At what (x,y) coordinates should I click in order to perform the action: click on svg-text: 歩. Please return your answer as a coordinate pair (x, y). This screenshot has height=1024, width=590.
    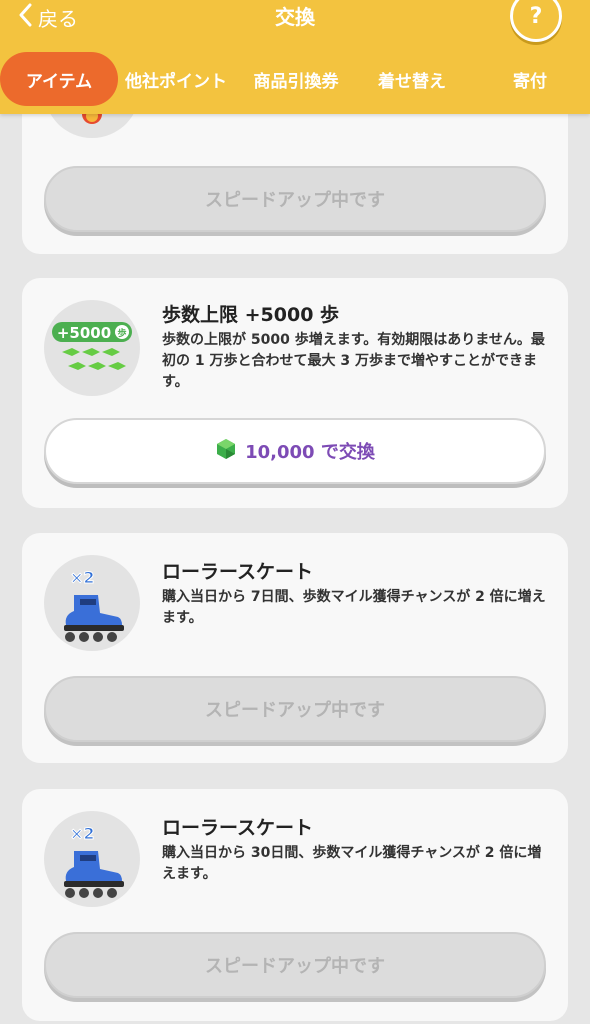
    Looking at the image, I should click on (121, 333).